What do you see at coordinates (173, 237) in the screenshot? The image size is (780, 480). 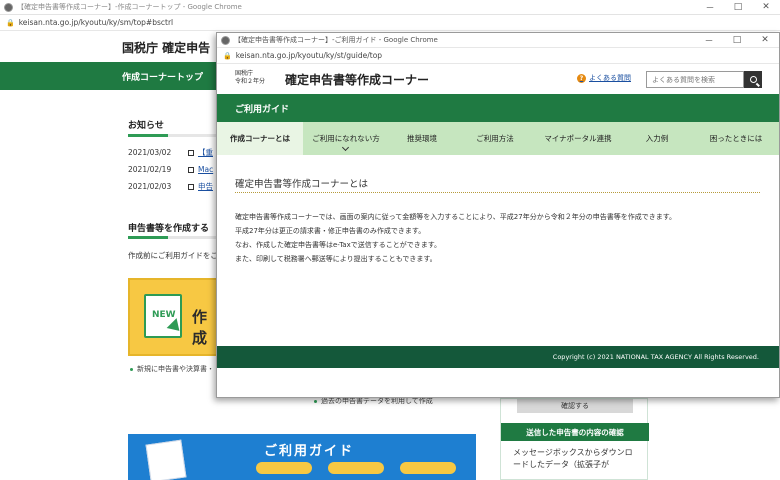 I see `create-rule` at bounding box center [173, 237].